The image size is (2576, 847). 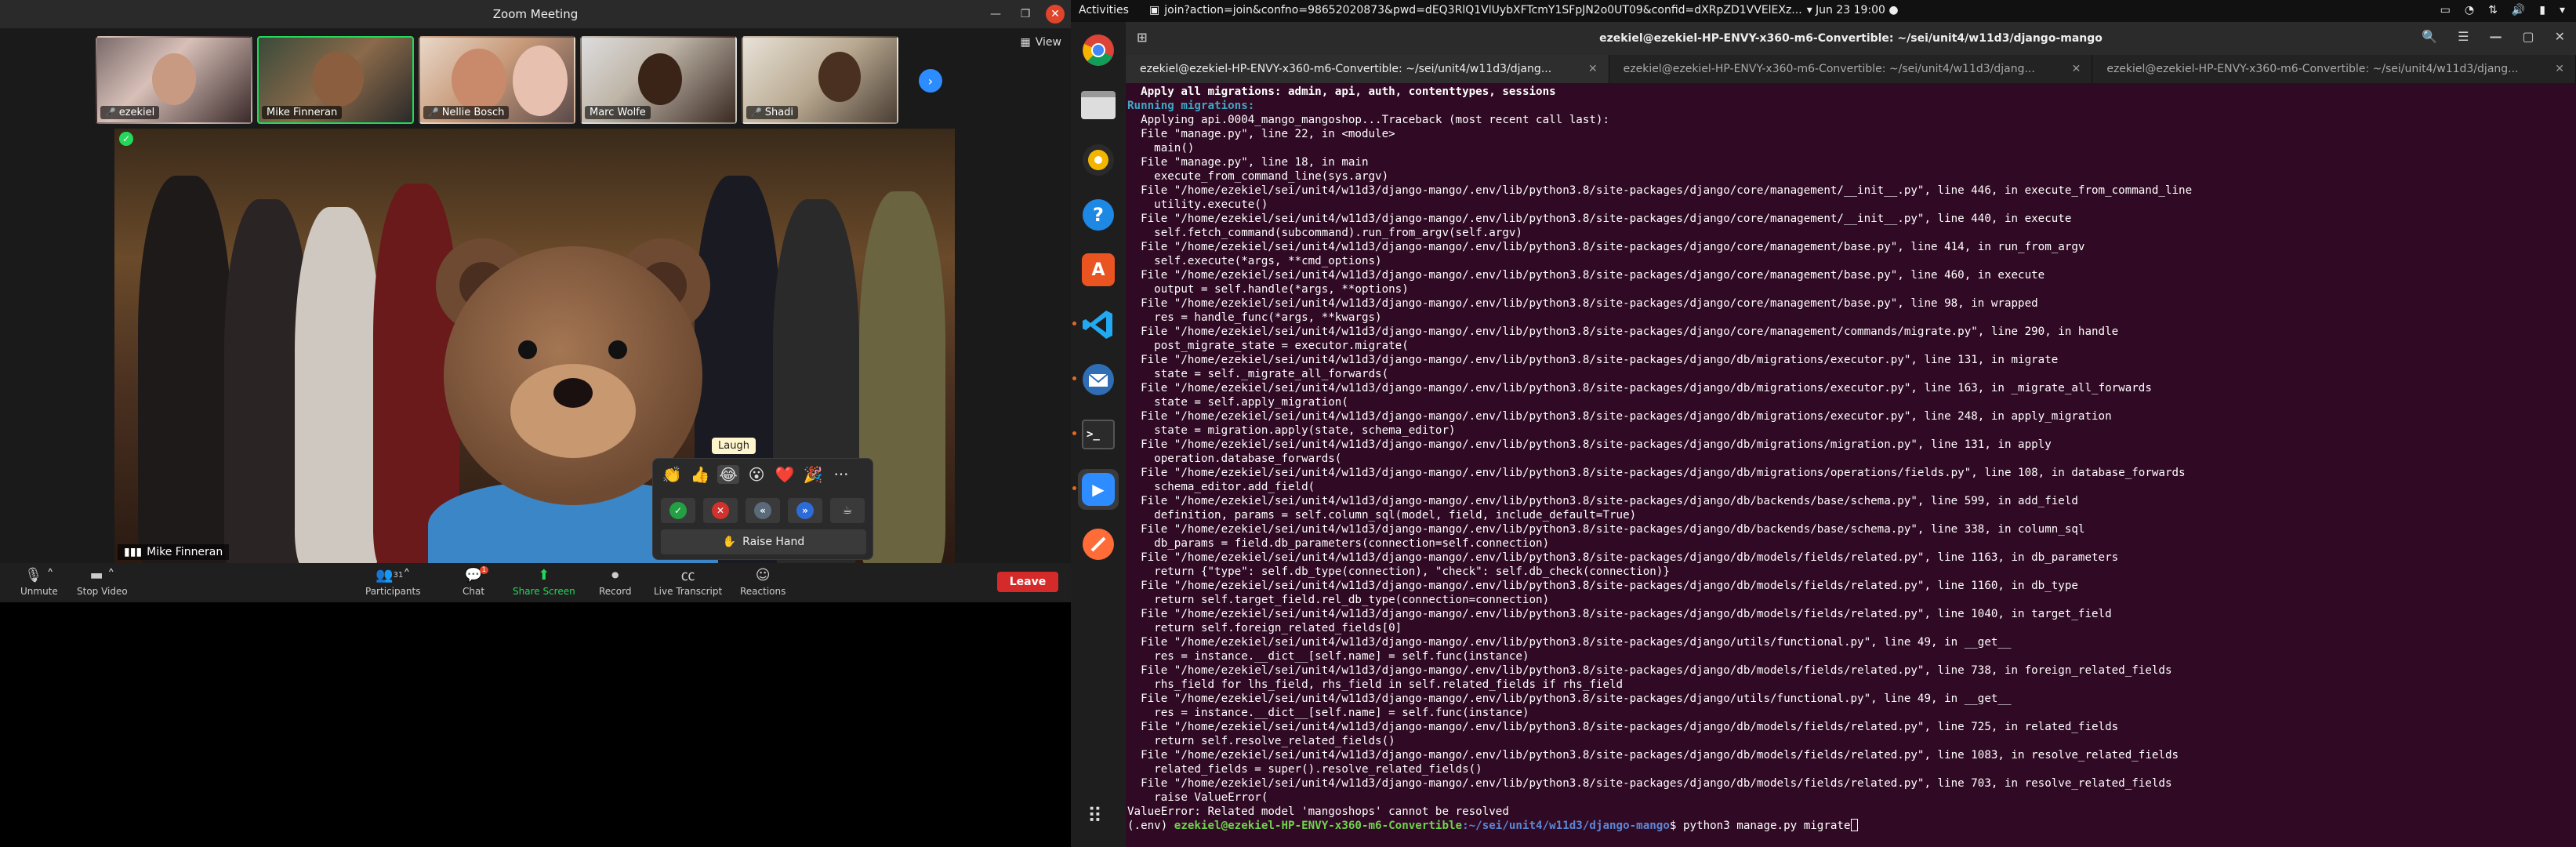 I want to click on mail-icon, so click(x=1095, y=379).